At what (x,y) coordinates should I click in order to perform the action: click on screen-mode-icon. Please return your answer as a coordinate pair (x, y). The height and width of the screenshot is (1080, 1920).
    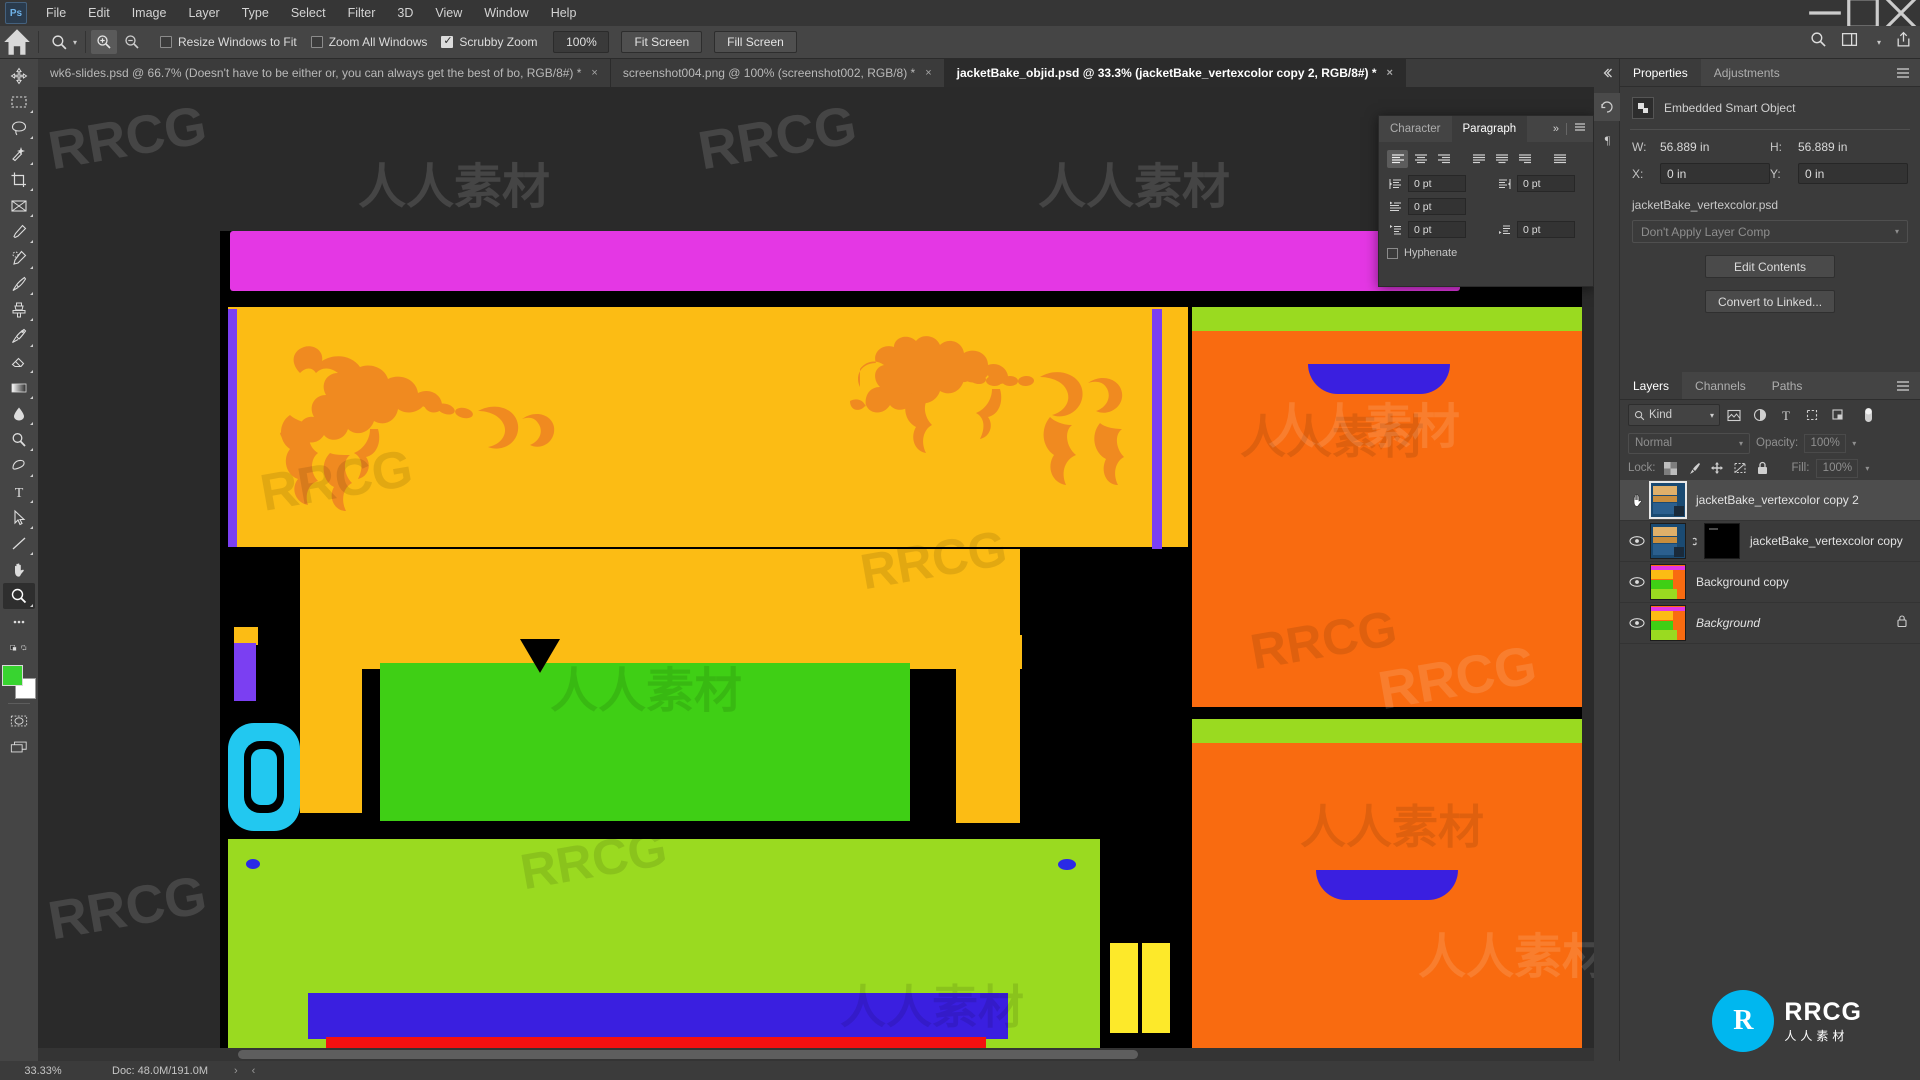
    Looking at the image, I should click on (19, 747).